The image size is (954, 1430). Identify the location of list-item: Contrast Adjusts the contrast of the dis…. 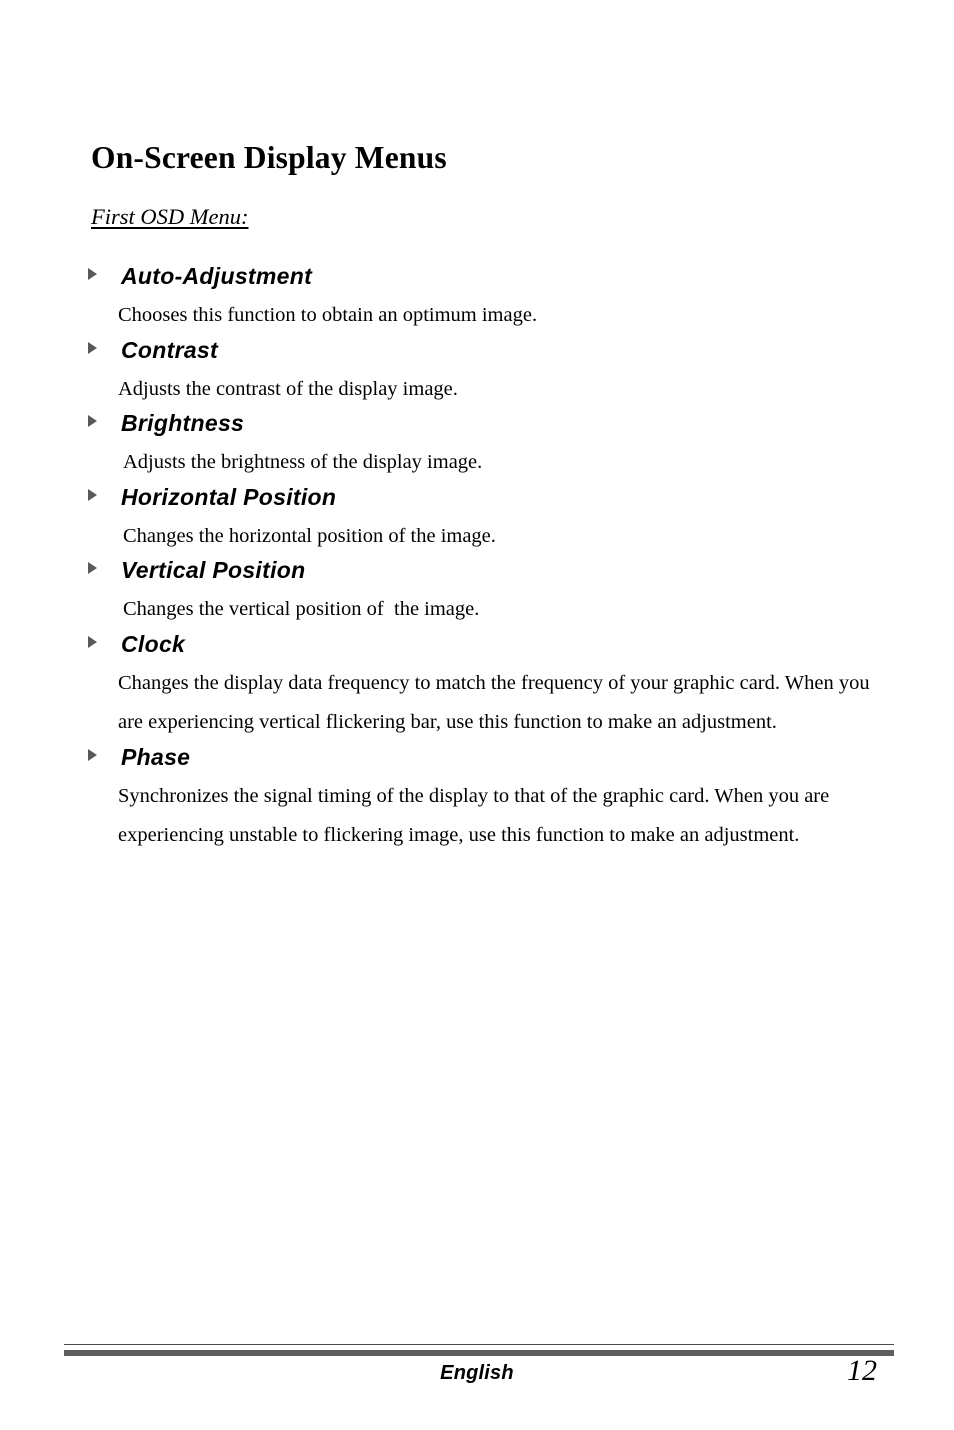
(477, 373).